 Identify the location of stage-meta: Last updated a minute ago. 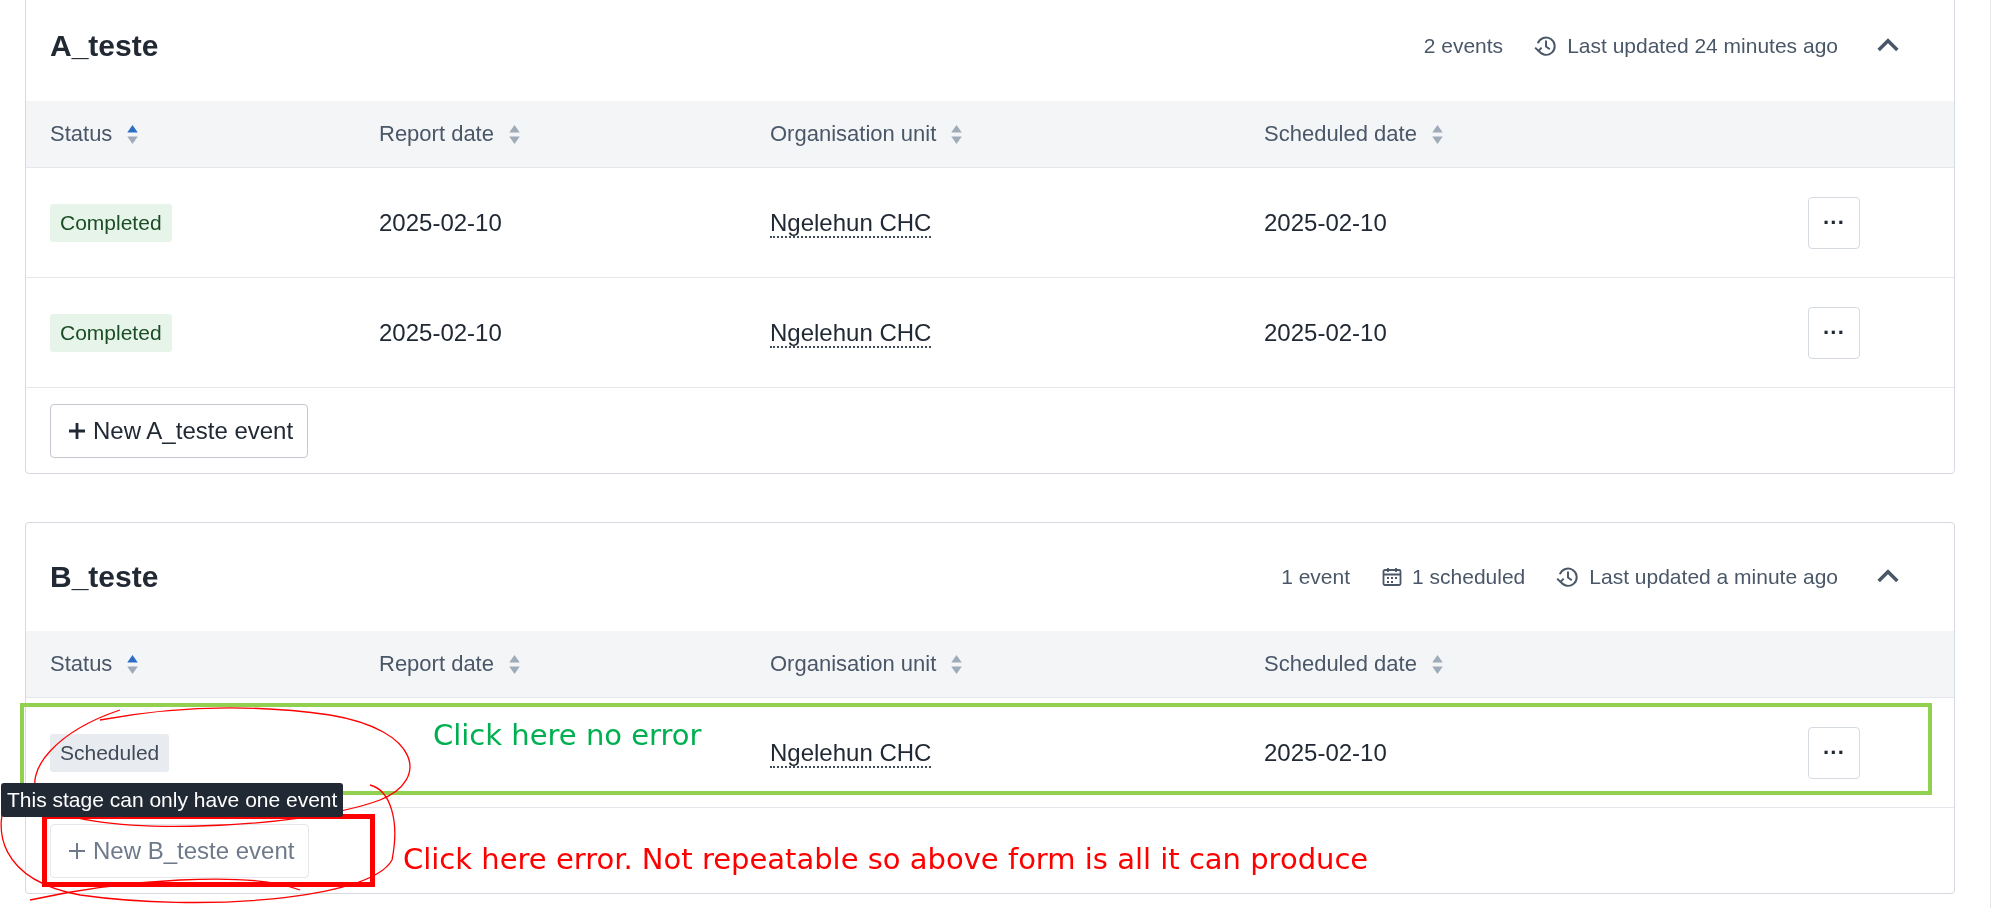
(1713, 577).